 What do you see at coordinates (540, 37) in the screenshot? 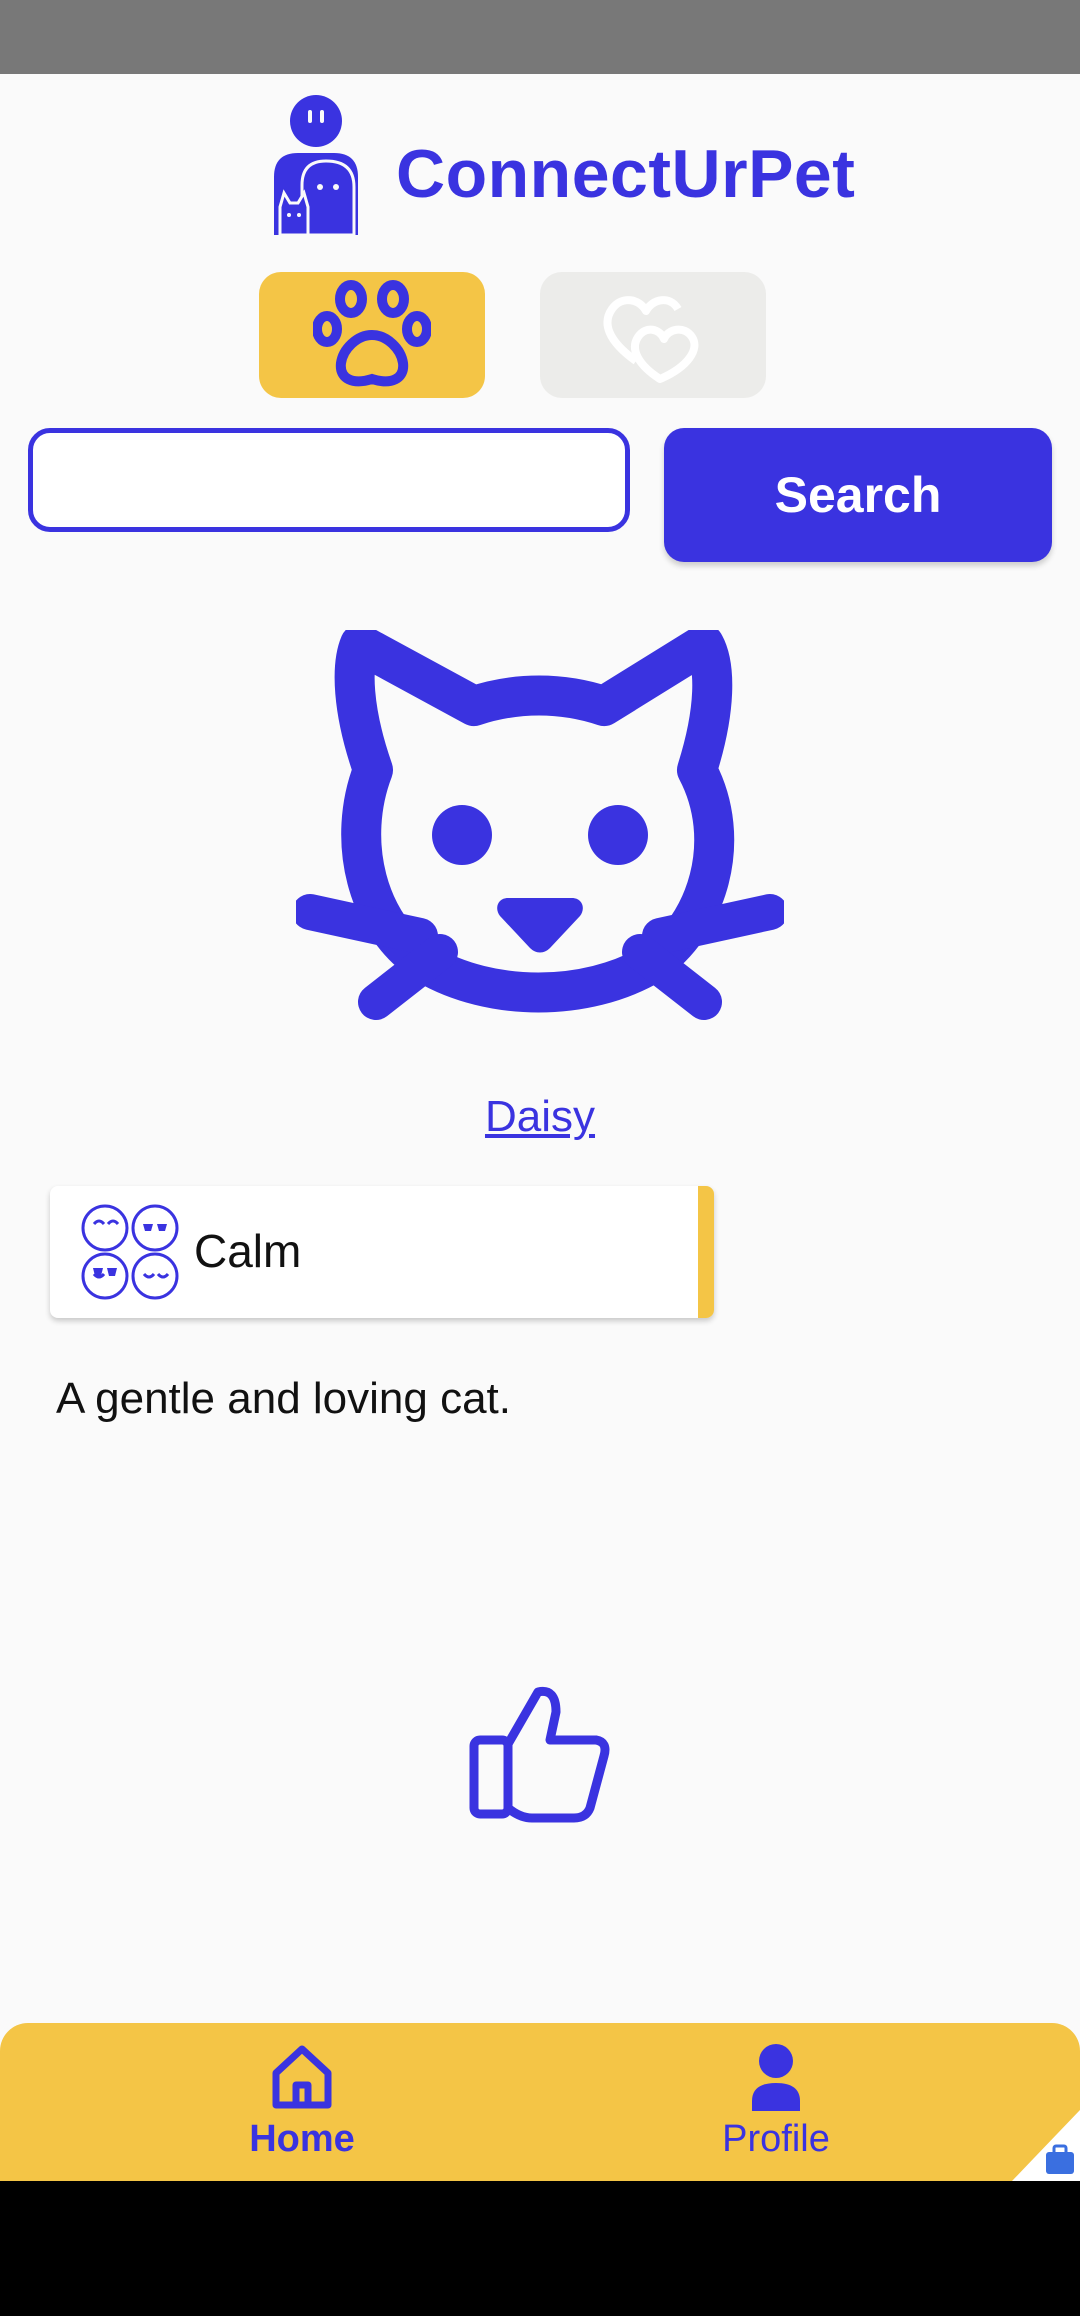
I see `status-bar` at bounding box center [540, 37].